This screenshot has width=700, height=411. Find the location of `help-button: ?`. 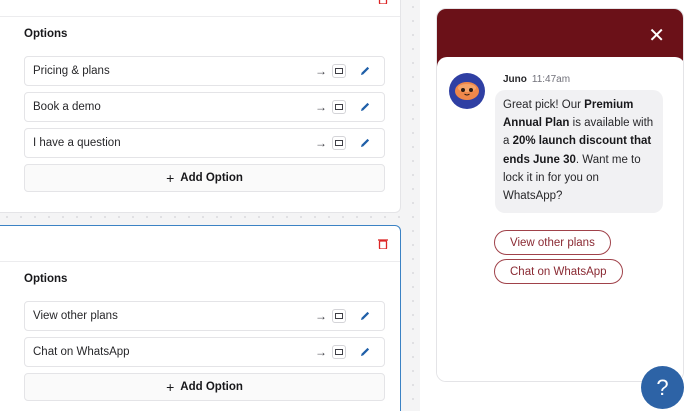

help-button: ? is located at coordinates (662, 387).